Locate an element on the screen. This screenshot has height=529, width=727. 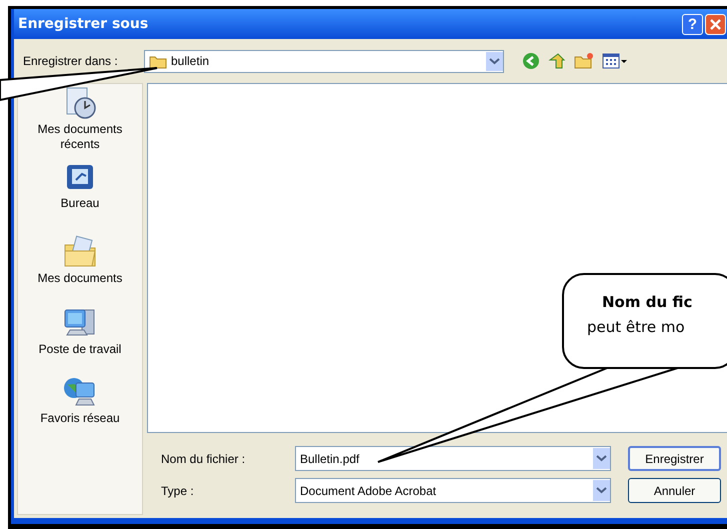
location-label: Enregistrer dans : is located at coordinates (70, 61).